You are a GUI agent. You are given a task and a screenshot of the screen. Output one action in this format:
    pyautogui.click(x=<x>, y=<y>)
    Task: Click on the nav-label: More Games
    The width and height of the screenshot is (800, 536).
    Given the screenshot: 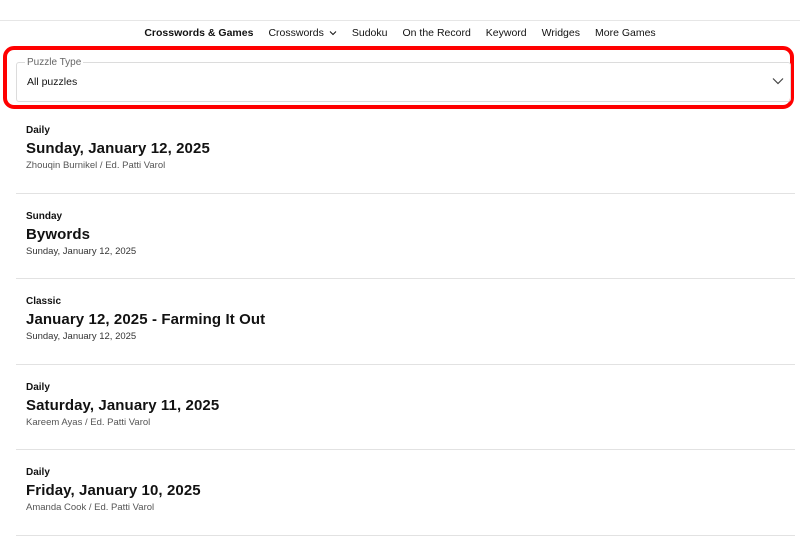 What is the action you would take?
    pyautogui.click(x=625, y=33)
    